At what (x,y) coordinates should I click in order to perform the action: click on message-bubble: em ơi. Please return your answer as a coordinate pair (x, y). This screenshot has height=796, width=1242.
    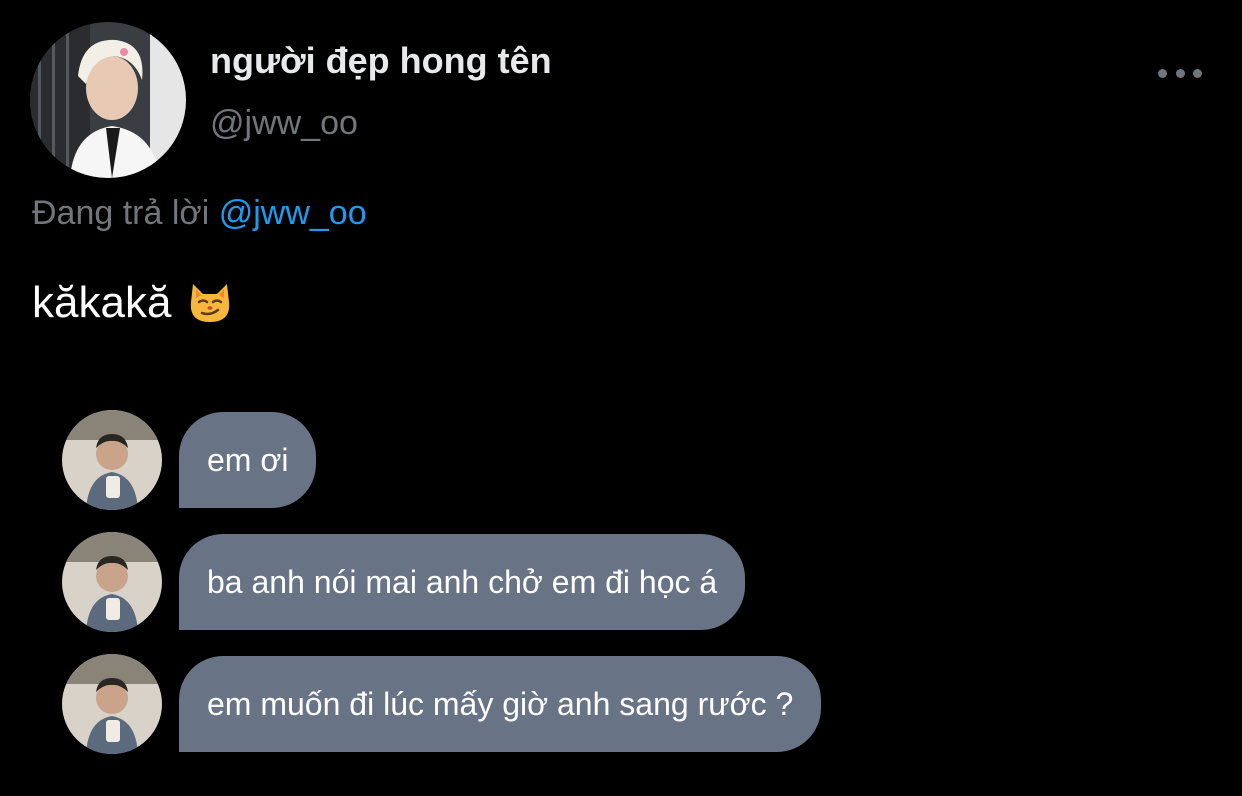
    Looking at the image, I should click on (248, 460).